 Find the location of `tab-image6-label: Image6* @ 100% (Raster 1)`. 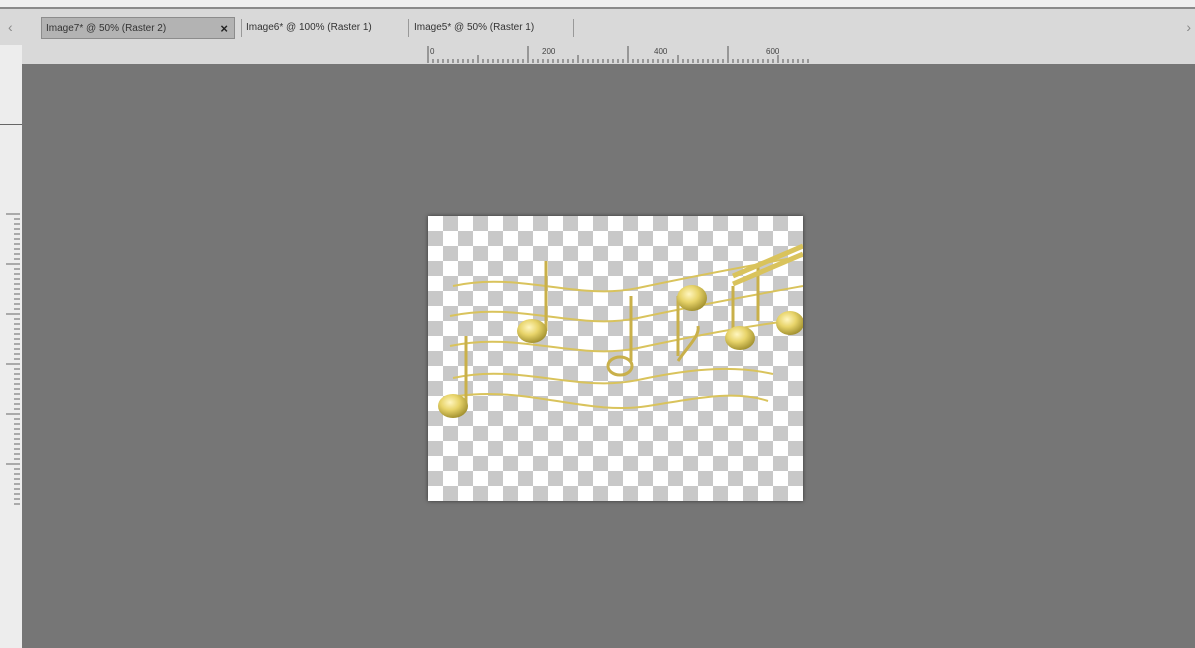

tab-image6-label: Image6* @ 100% (Raster 1) is located at coordinates (309, 27).